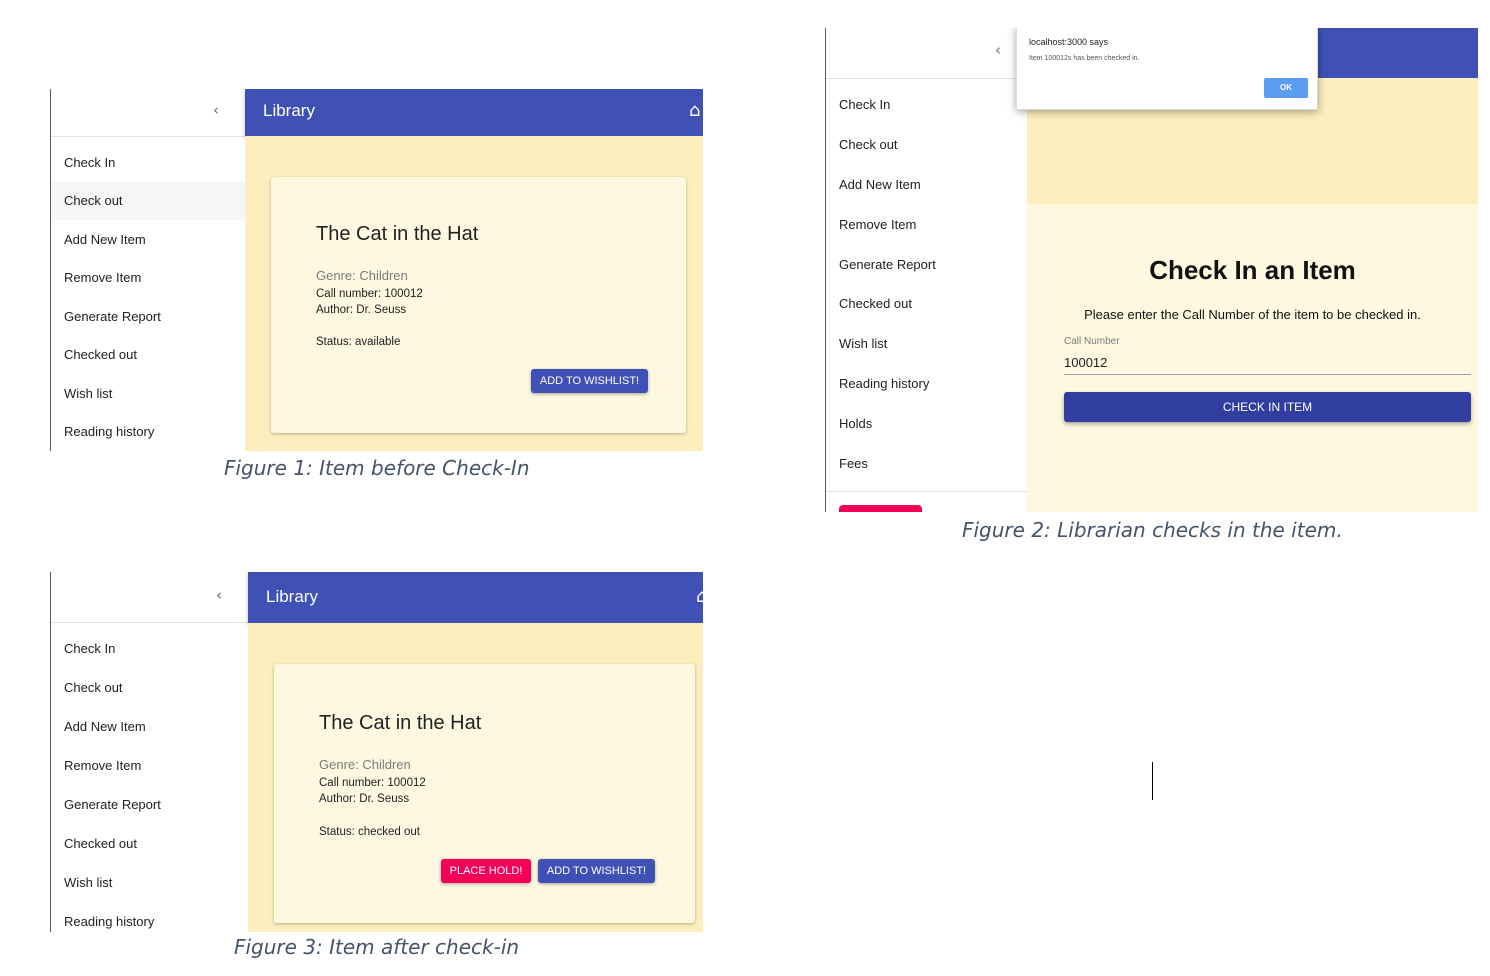 This screenshot has width=1490, height=976. I want to click on call-number-input: 100012, so click(1267, 365).